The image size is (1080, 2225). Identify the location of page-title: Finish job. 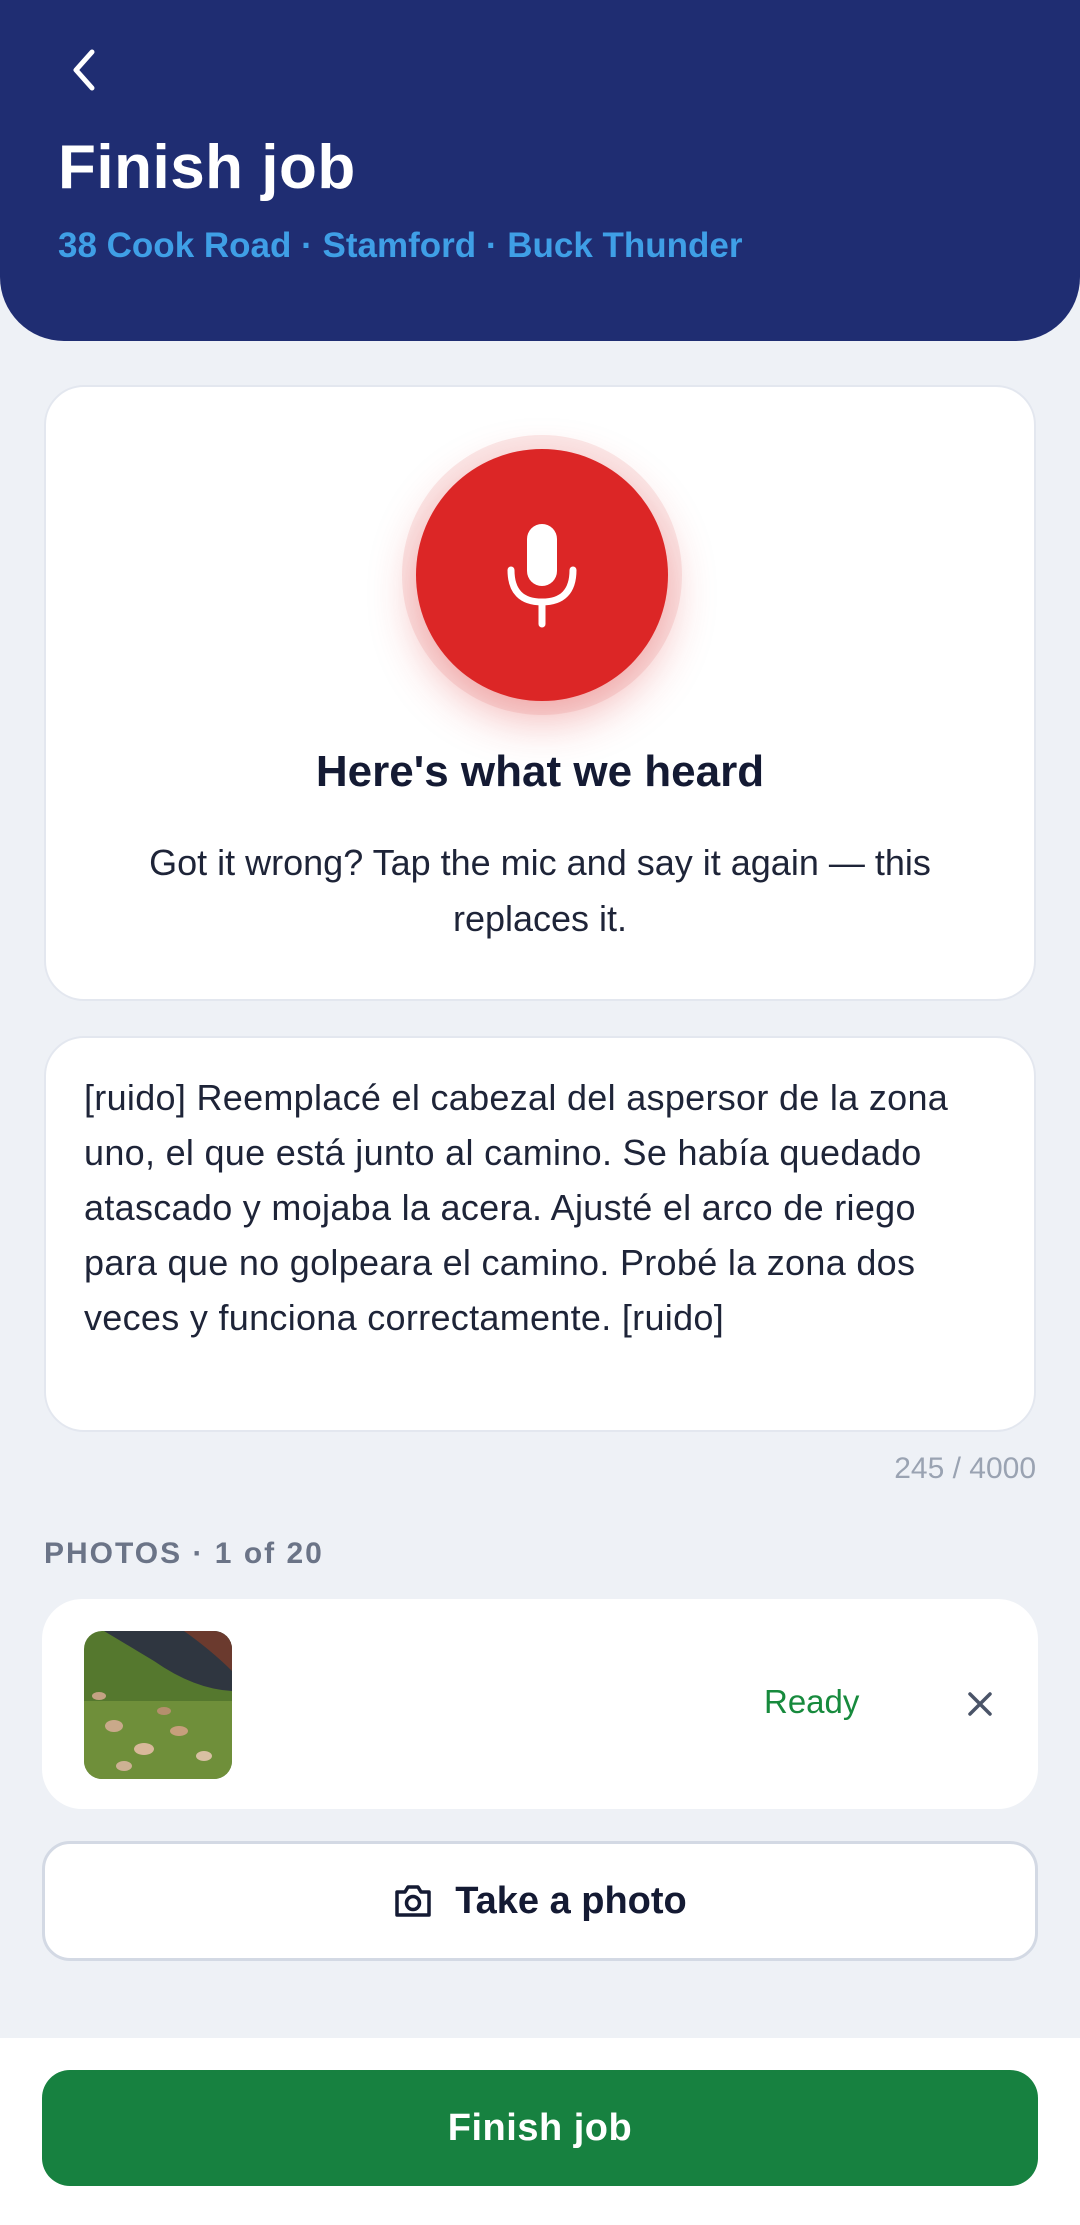
(207, 167).